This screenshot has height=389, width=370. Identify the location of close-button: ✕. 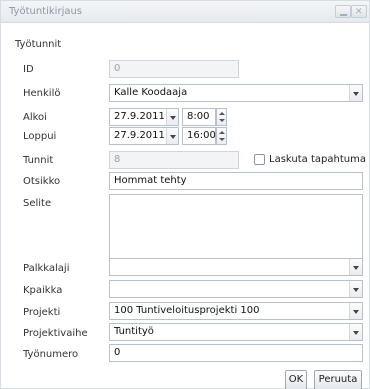
(359, 11).